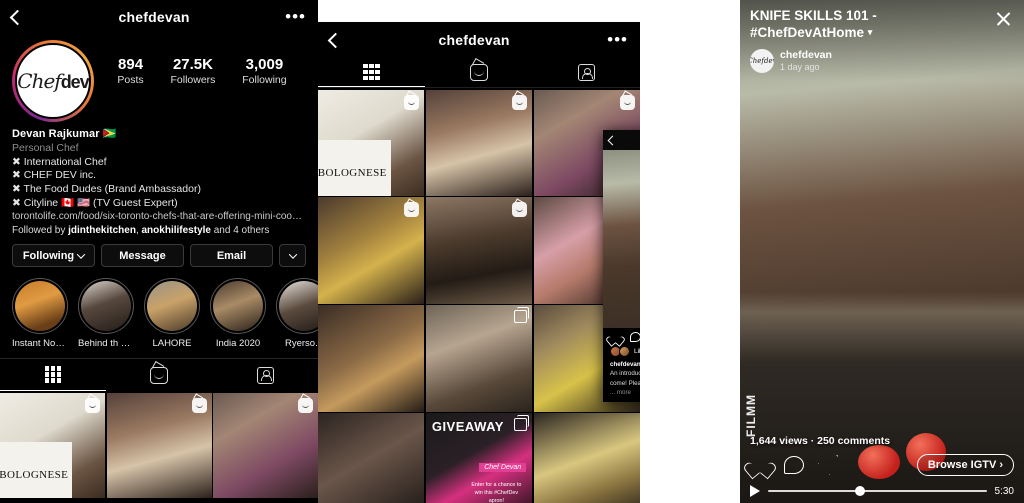  I want to click on message-button-label: Message, so click(142, 255).